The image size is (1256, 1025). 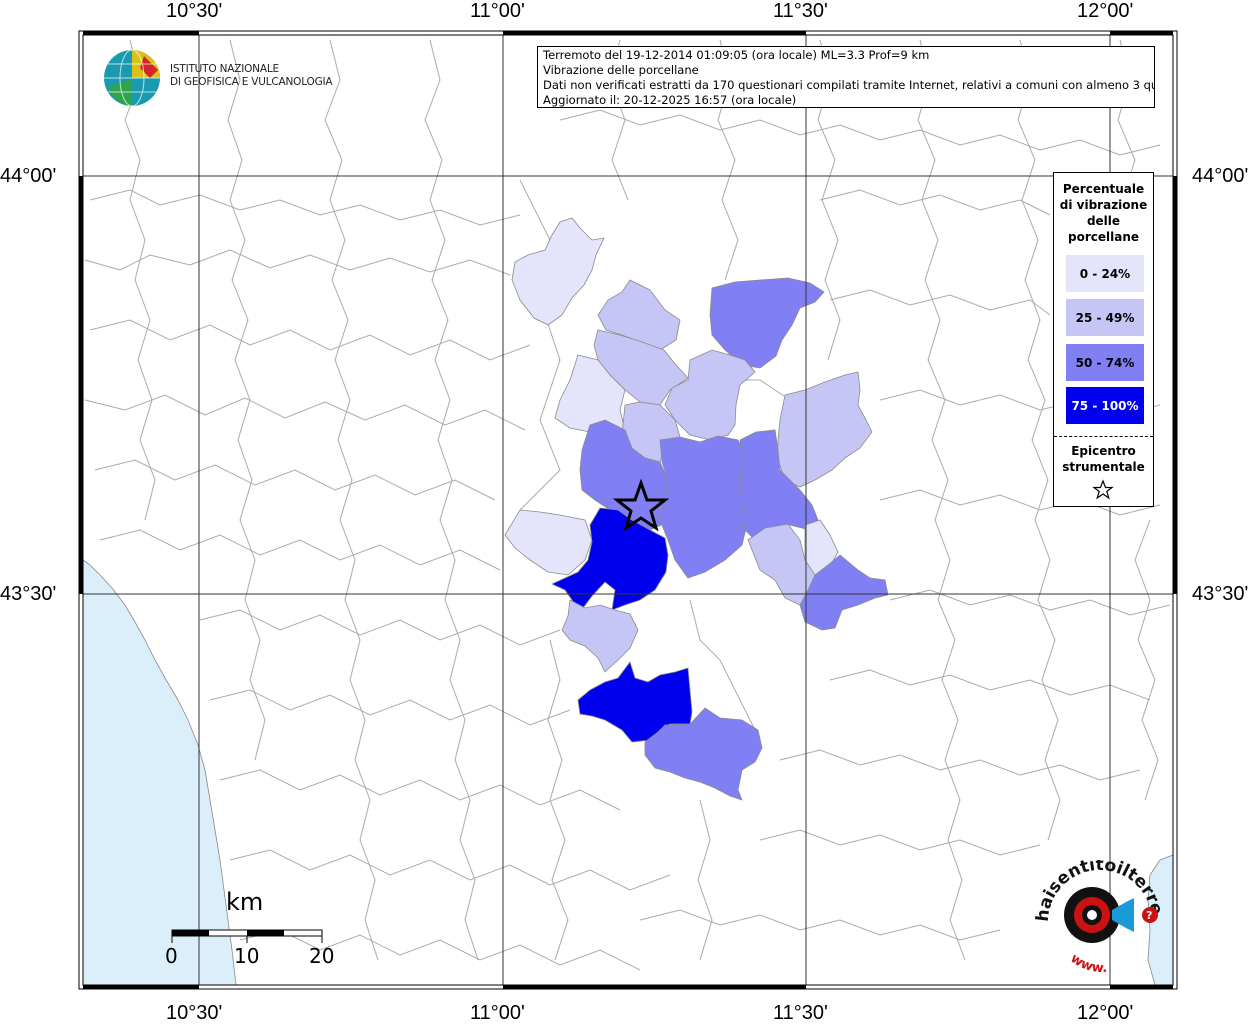 What do you see at coordinates (1103, 459) in the screenshot?
I see `legend-epicenter-title: Epicentro strumentale` at bounding box center [1103, 459].